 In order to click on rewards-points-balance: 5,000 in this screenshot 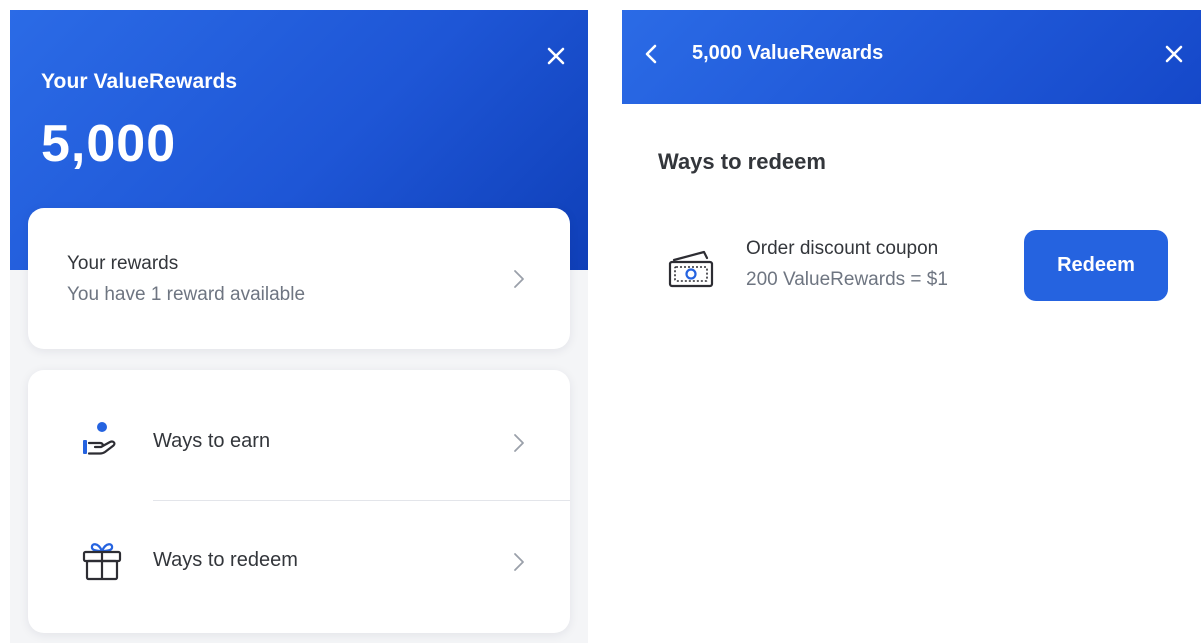, I will do `click(109, 144)`.